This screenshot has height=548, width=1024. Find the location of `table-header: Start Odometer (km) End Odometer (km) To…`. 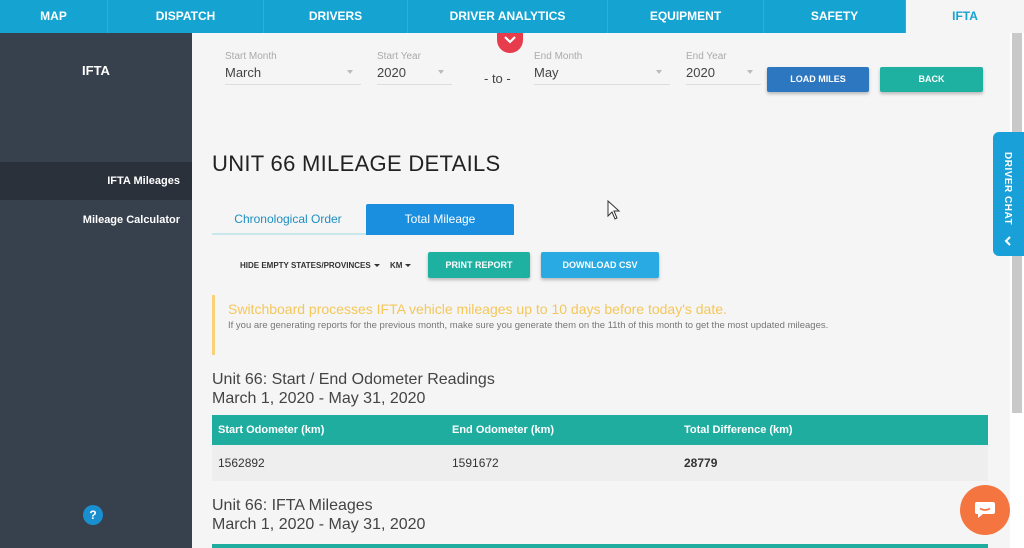

table-header: Start Odometer (km) End Odometer (km) To… is located at coordinates (600, 430).